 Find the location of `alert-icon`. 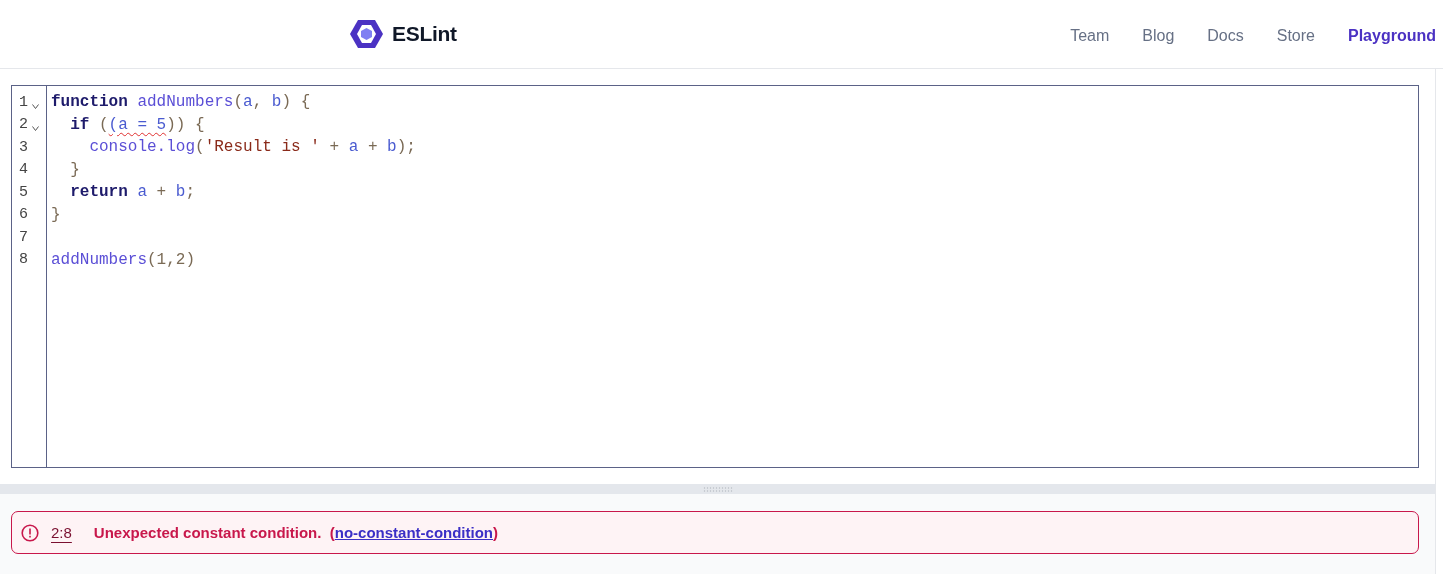

alert-icon is located at coordinates (30, 532).